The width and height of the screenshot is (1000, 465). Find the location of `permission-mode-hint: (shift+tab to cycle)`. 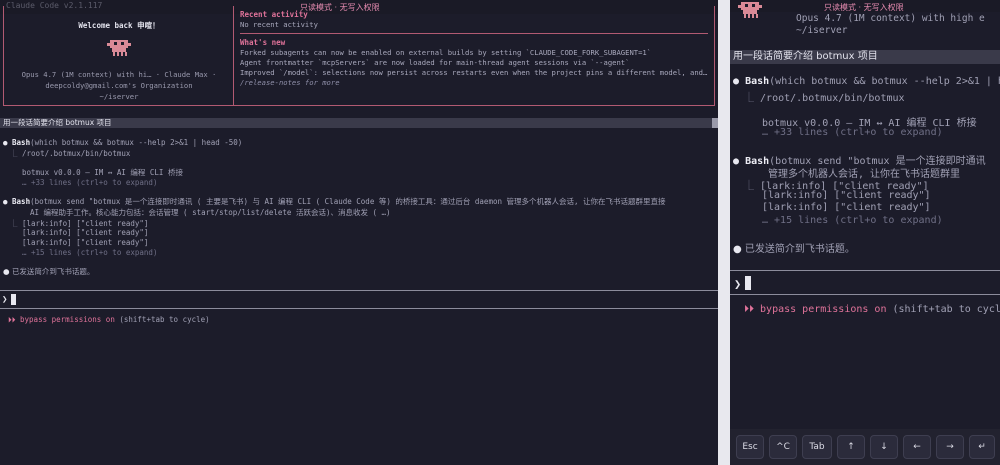

permission-mode-hint: (shift+tab to cycle) is located at coordinates (164, 319).